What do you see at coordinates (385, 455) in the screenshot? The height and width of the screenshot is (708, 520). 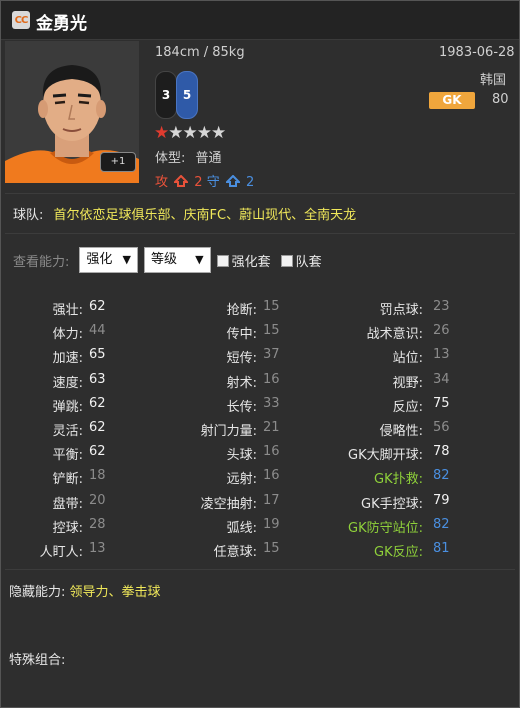 I see `stat-label: GK大脚开球:` at bounding box center [385, 455].